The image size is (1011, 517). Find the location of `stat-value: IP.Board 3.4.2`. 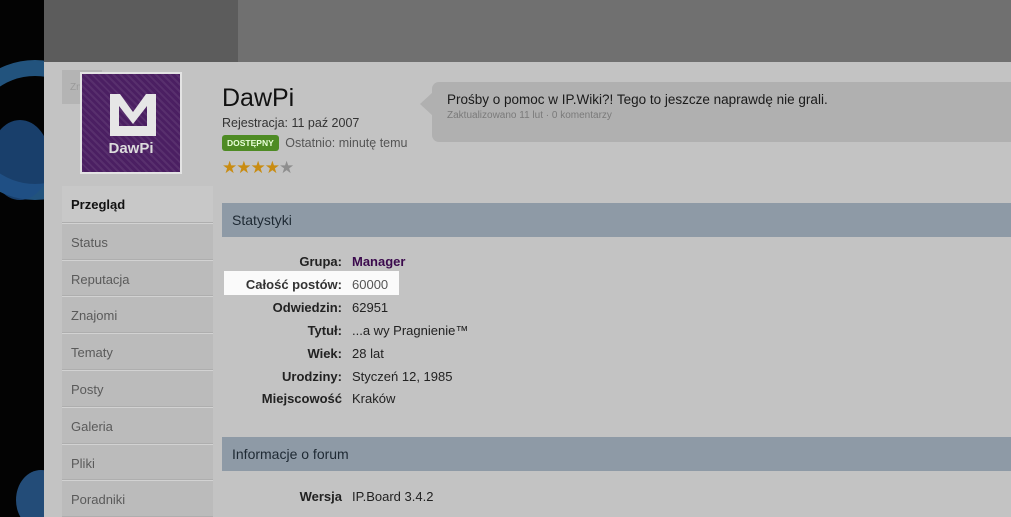

stat-value: IP.Board 3.4.2 is located at coordinates (393, 496).